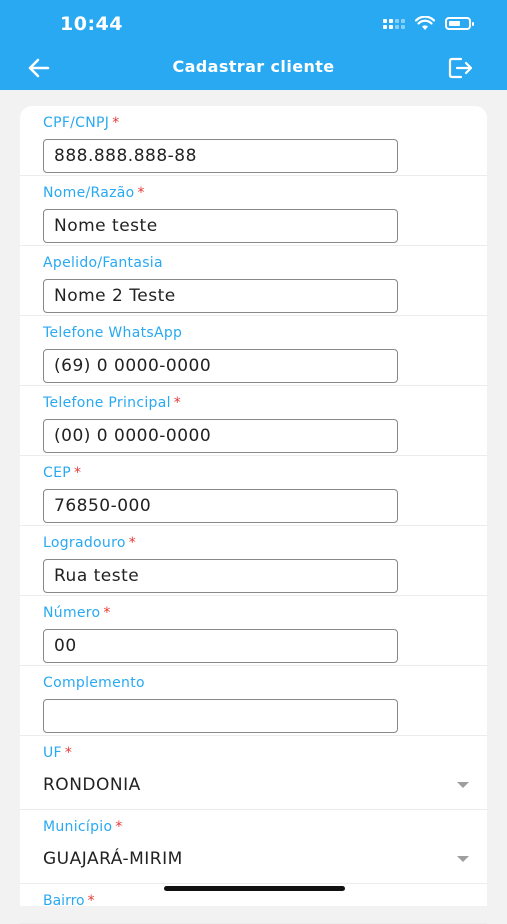 Image resolution: width=507 pixels, height=924 pixels. I want to click on battery-icon, so click(459, 23).